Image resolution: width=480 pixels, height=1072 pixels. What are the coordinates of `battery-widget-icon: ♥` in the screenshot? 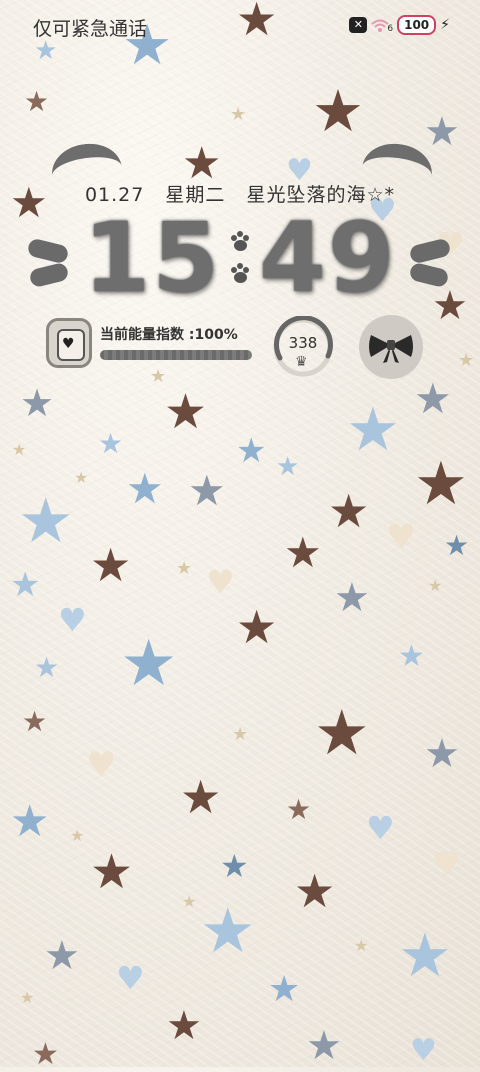 It's located at (69, 343).